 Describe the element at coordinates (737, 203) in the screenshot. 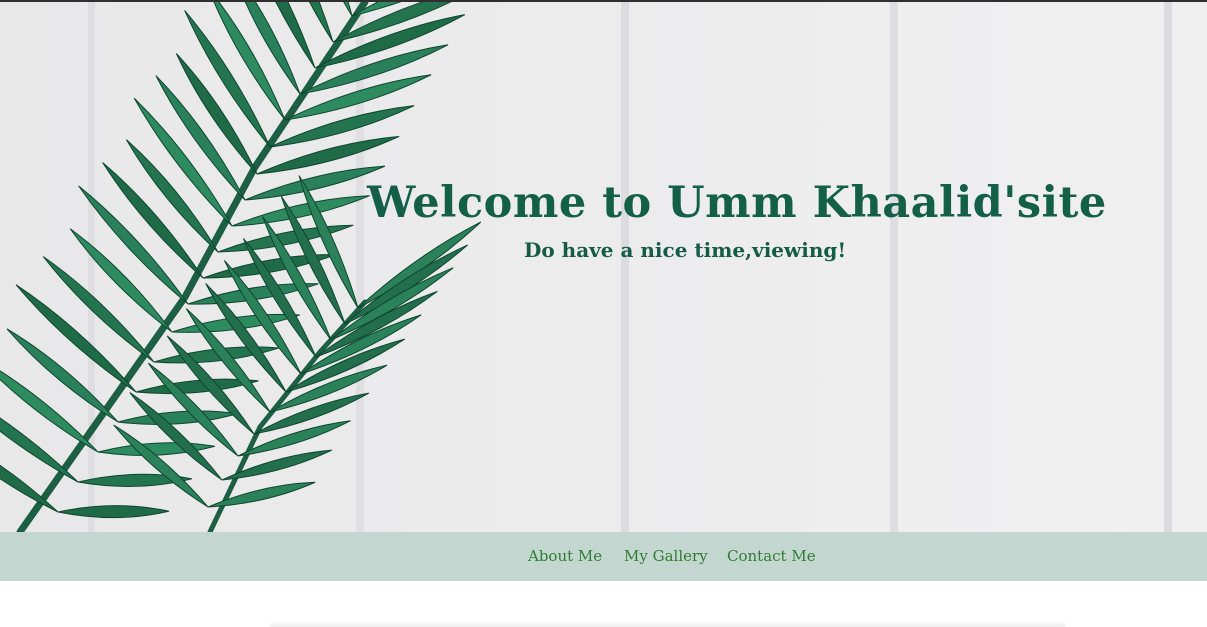

I see `hero-title: Welcome to Umm Khaalid'site` at that location.